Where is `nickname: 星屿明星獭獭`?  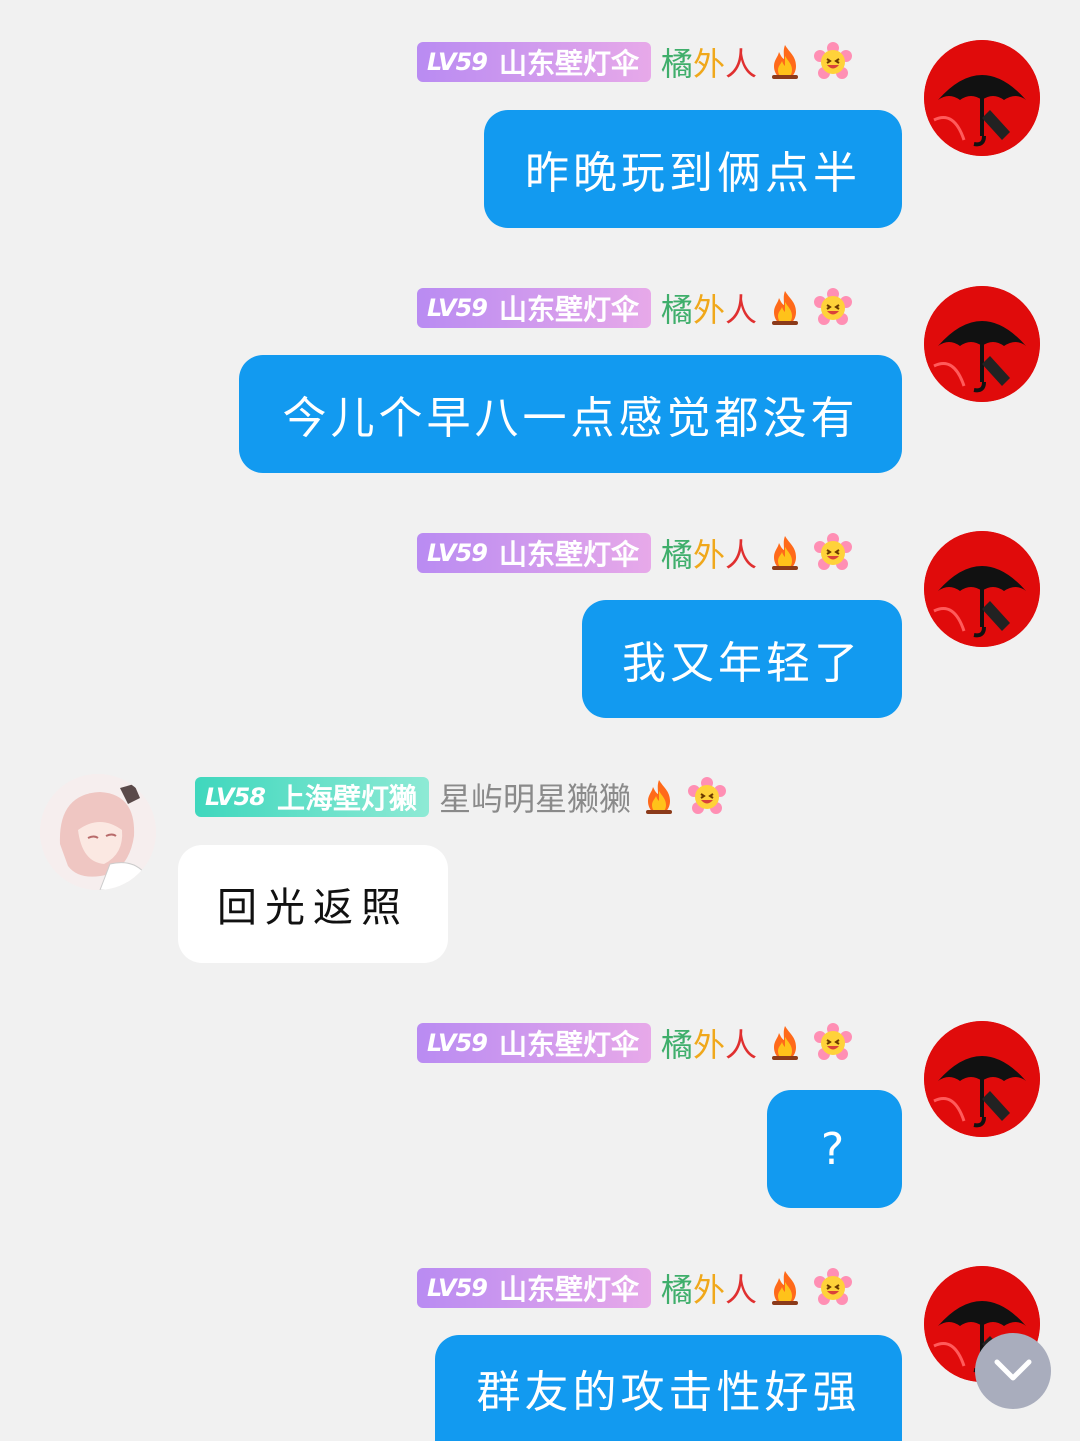
nickname: 星屿明星獭獭 is located at coordinates (535, 797).